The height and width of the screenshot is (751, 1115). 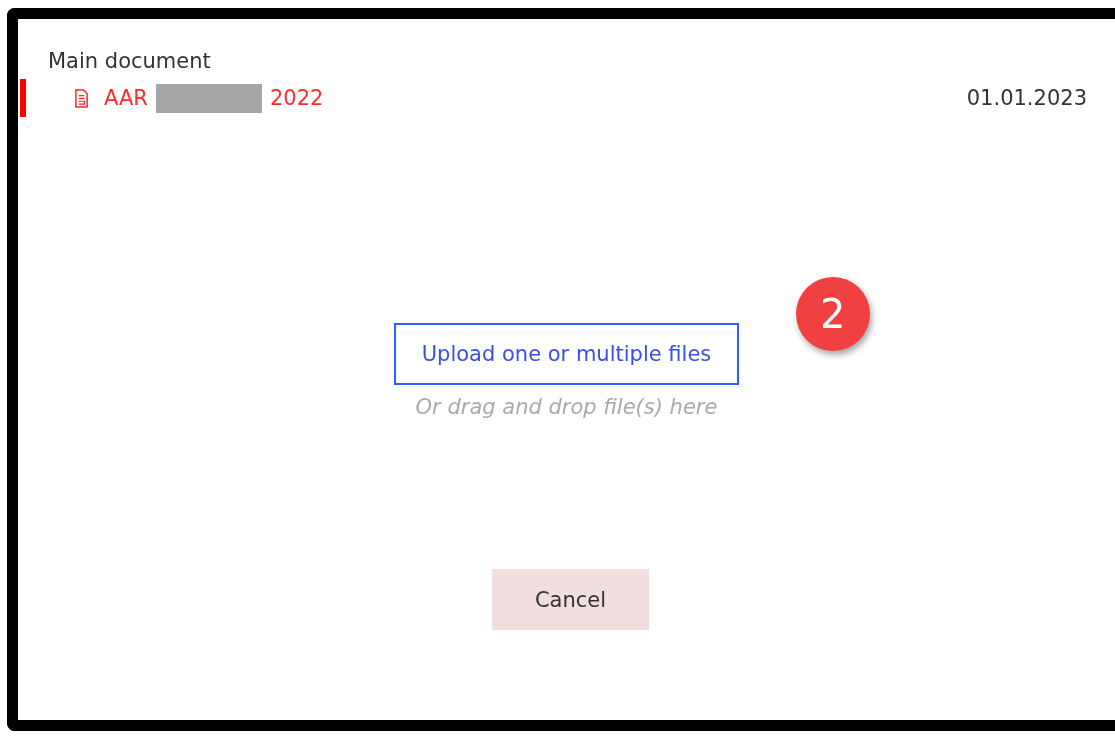 I want to click on drop-hint: Or drag and drop file(s) here, so click(x=566, y=407).